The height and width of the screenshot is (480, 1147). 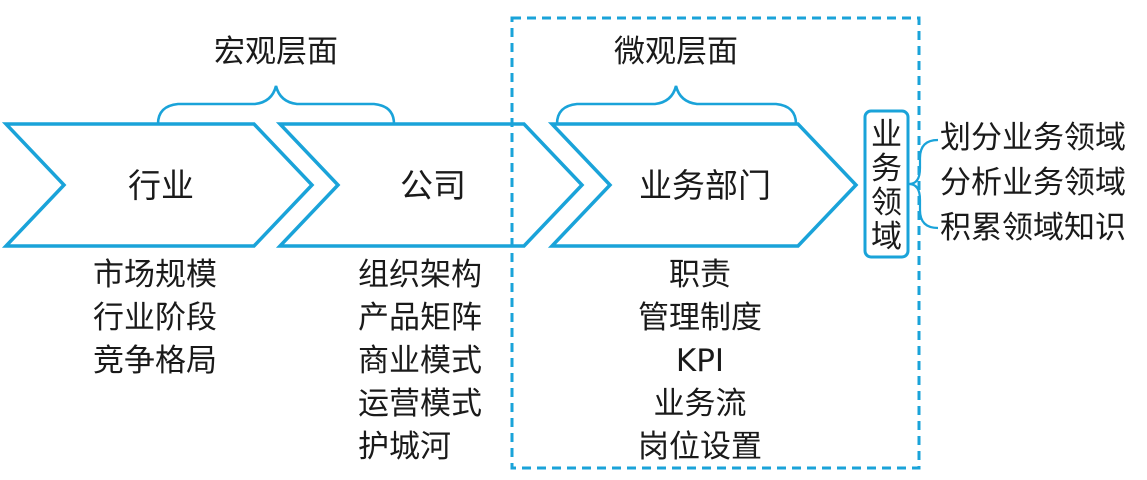 What do you see at coordinates (700, 275) in the screenshot?
I see `list-item: 职责` at bounding box center [700, 275].